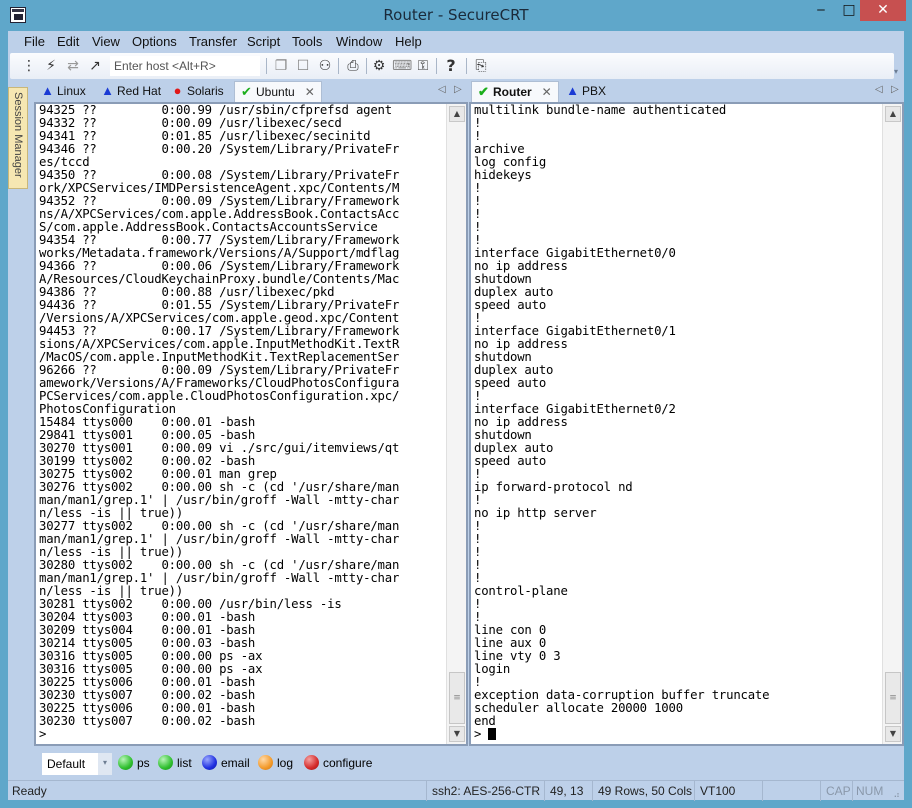 The height and width of the screenshot is (808, 912). Describe the element at coordinates (281, 66) in the screenshot. I see `copy-icon: ❐` at that location.